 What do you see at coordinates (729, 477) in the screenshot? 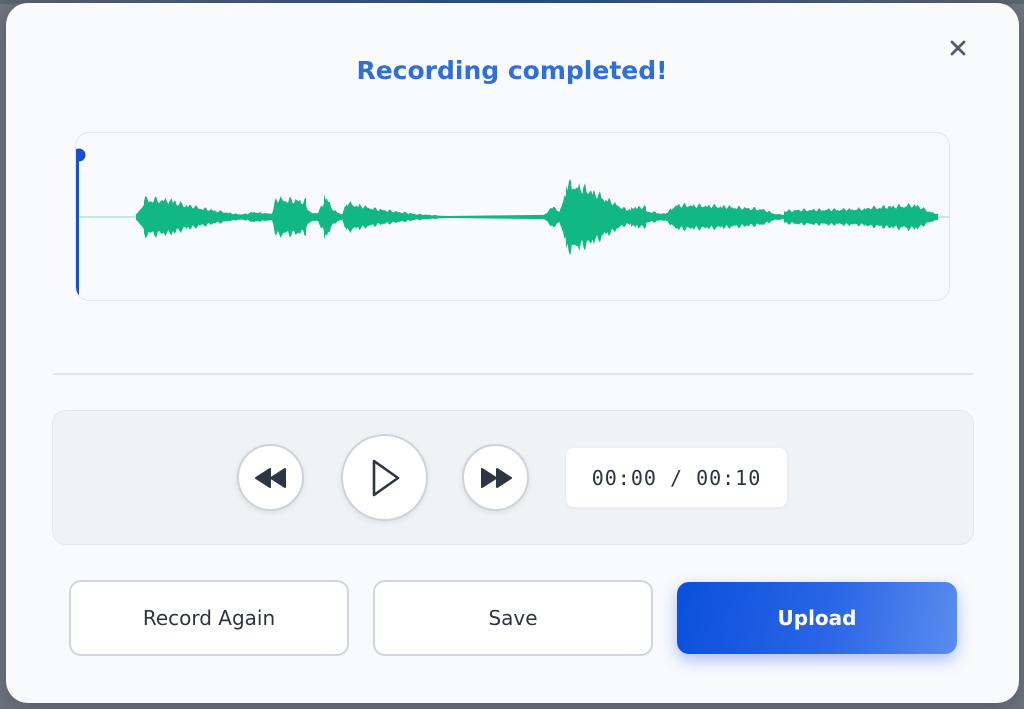
I see `total-time: 00:10` at bounding box center [729, 477].